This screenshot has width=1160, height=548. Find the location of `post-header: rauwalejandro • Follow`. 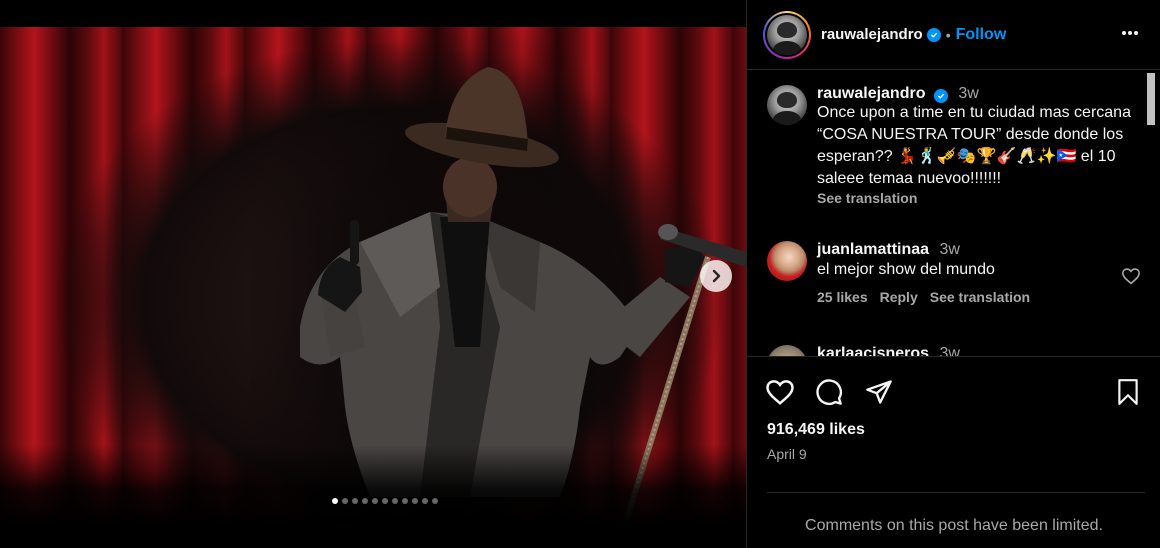

post-header: rauwalejandro • Follow is located at coordinates (953, 35).